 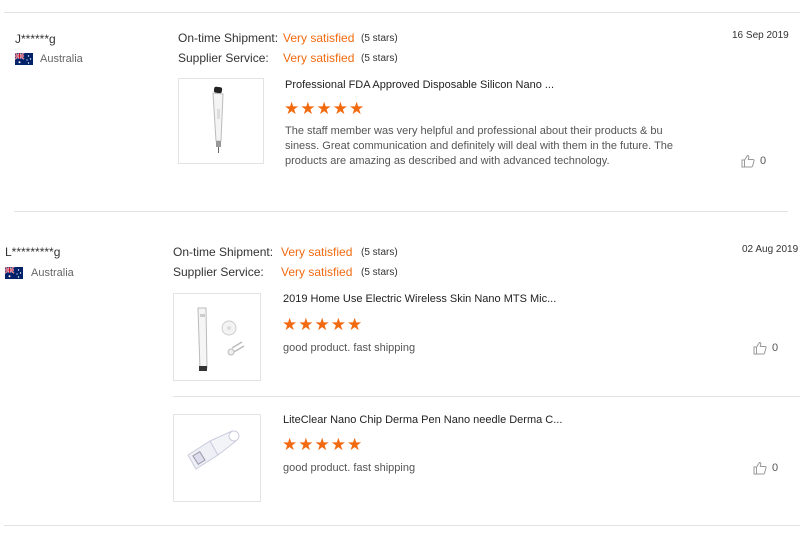 I want to click on wireless-pen-icon, so click(x=221, y=339).